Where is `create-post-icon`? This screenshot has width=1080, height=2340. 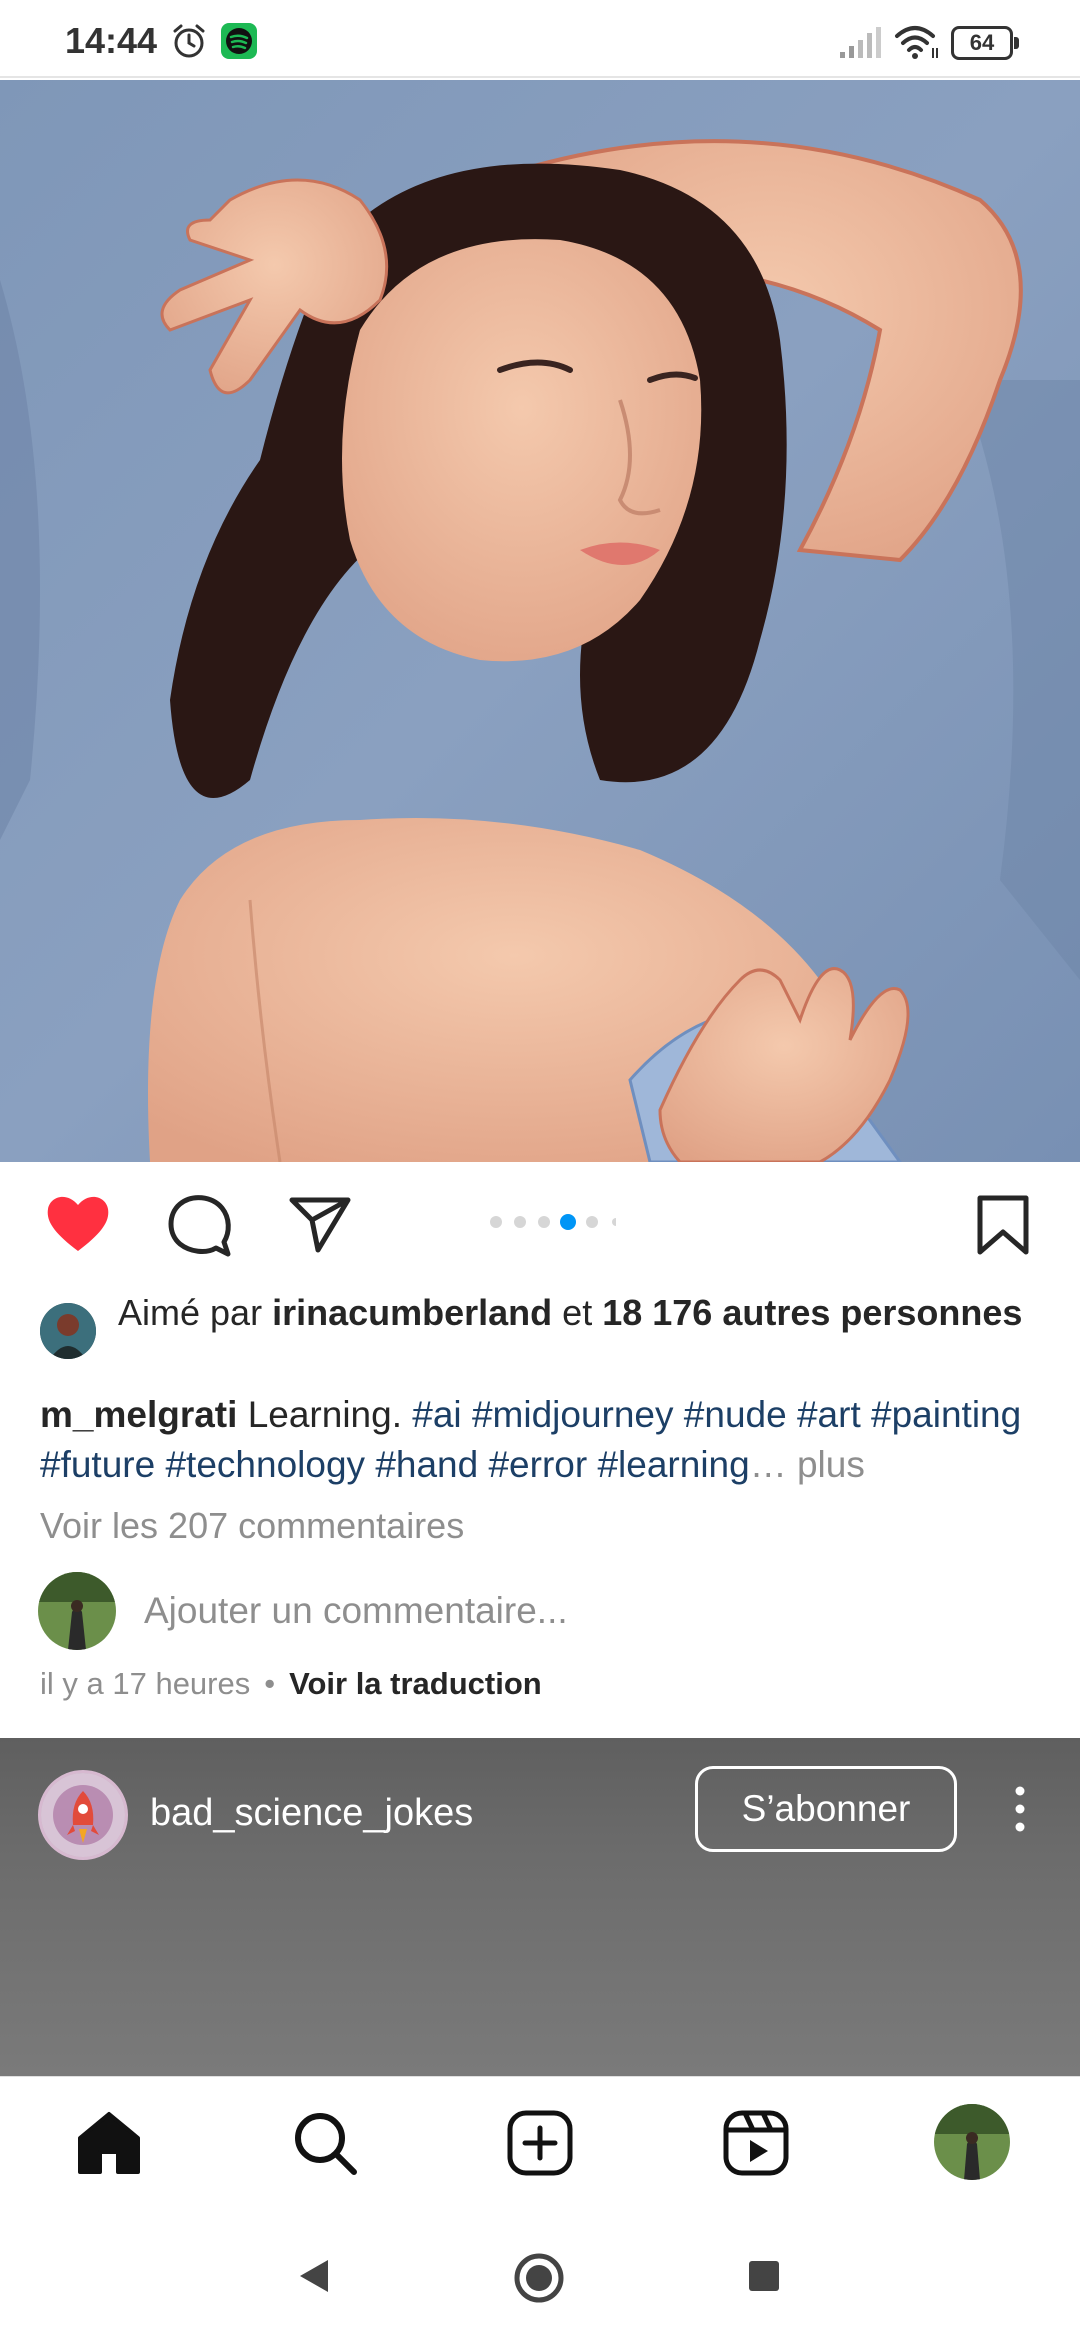
create-post-icon is located at coordinates (540, 2143).